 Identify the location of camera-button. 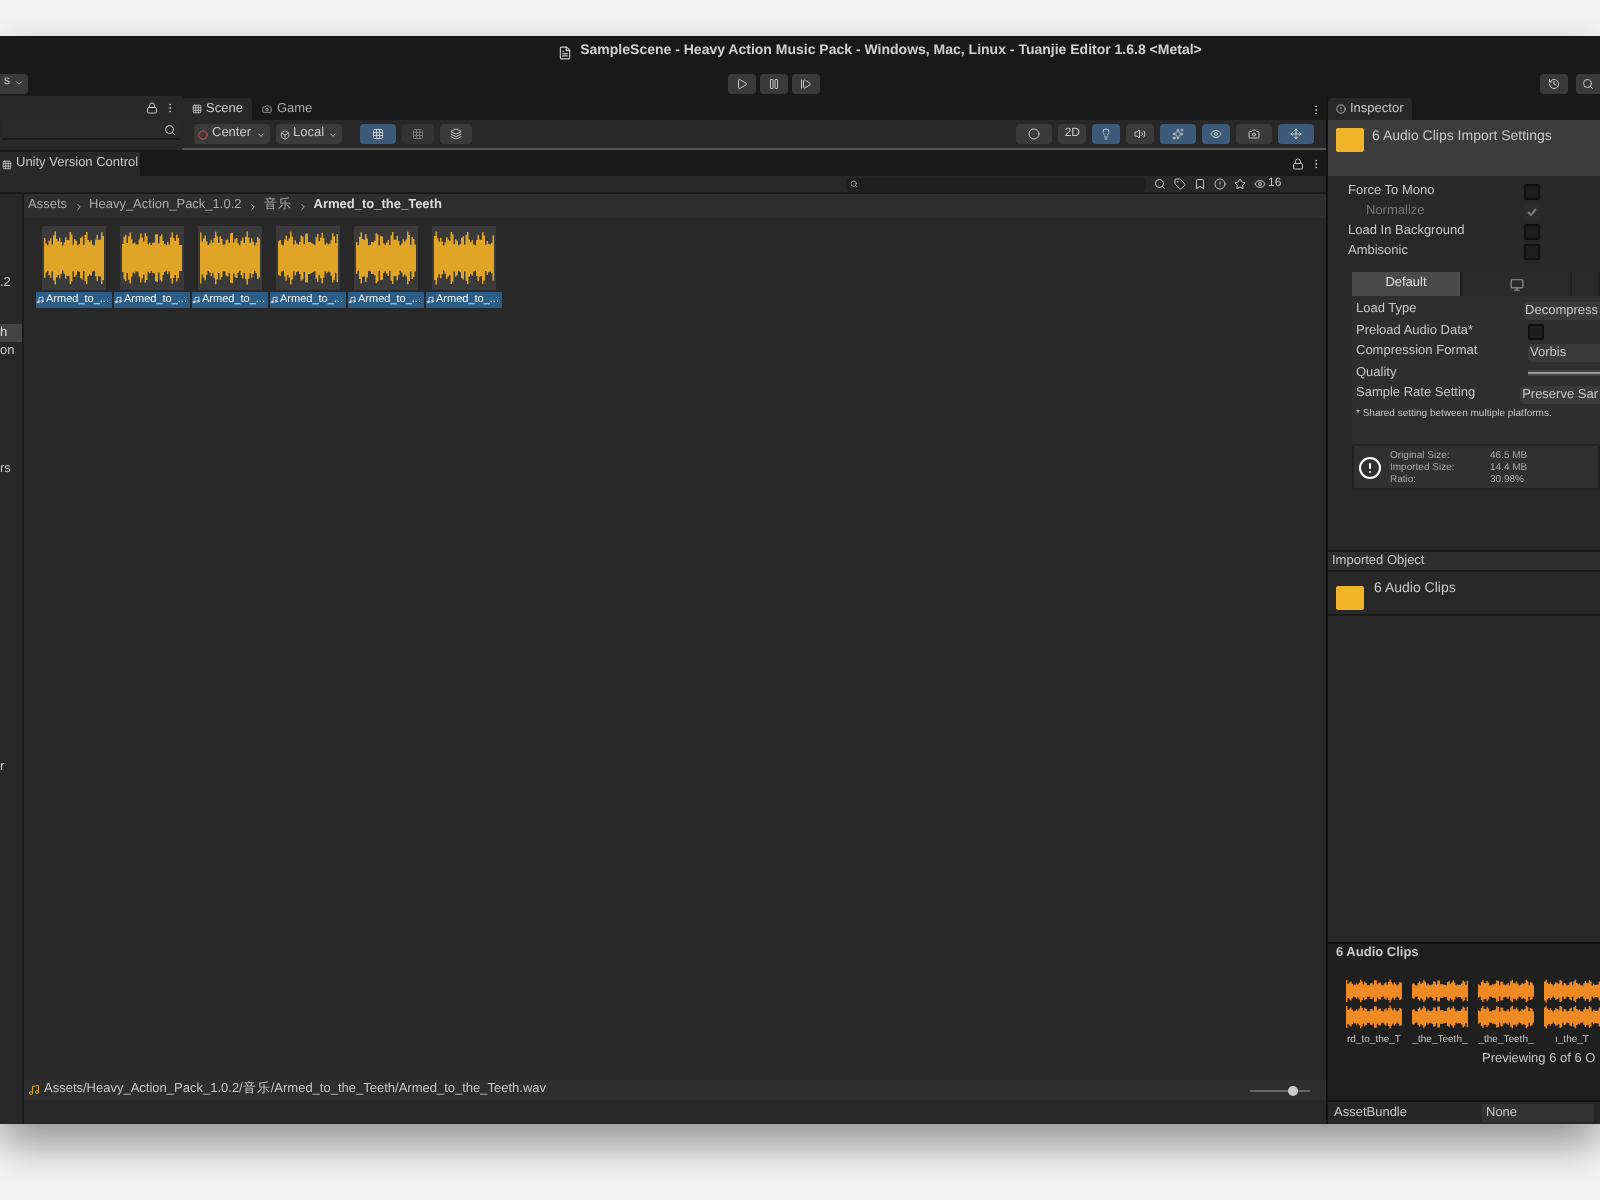
(1254, 134).